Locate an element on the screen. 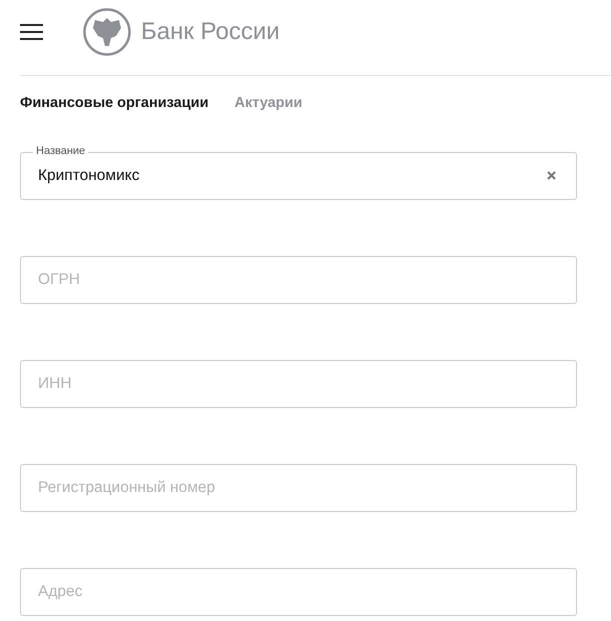 Image resolution: width=611 pixels, height=621 pixels. close-icon is located at coordinates (551, 175).